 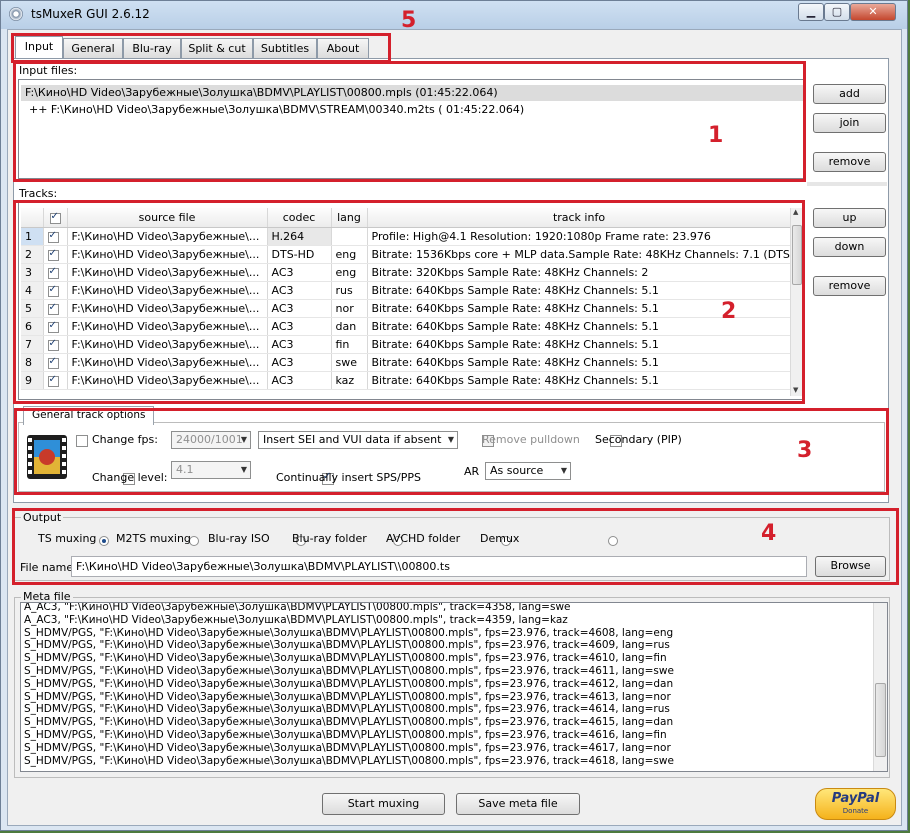 I want to click on remove-file-button: remove, so click(x=849, y=162).